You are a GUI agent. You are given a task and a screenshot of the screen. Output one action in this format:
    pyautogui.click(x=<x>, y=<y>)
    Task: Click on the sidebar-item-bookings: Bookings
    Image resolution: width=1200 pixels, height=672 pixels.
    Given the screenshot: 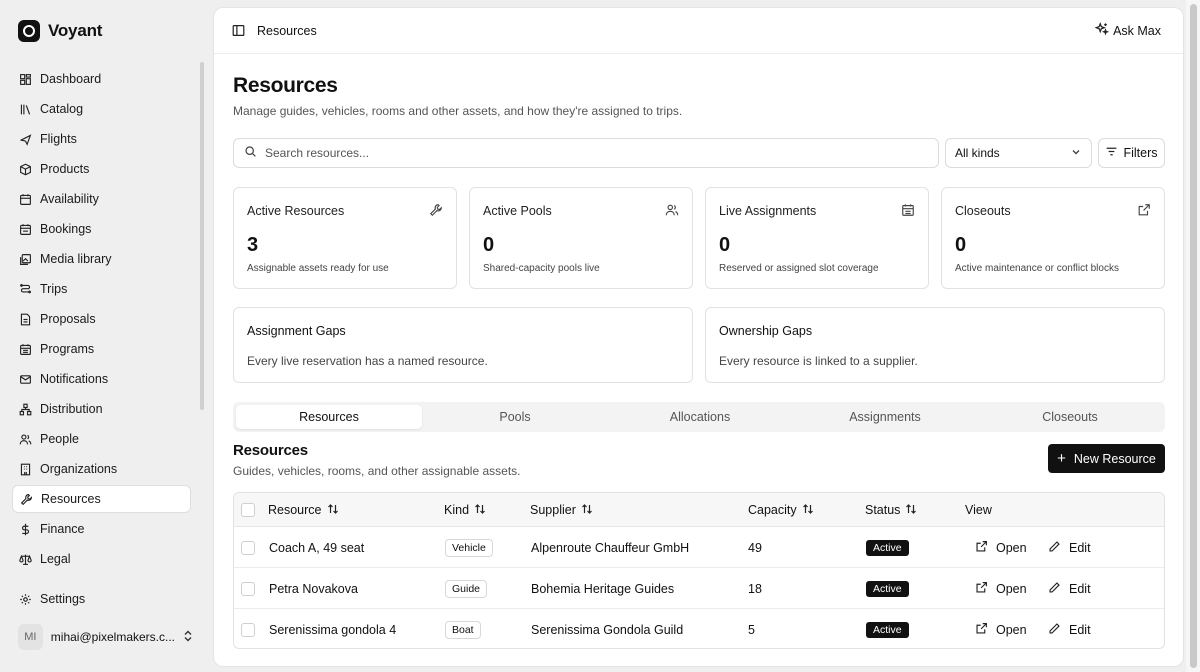 What is the action you would take?
    pyautogui.click(x=101, y=229)
    